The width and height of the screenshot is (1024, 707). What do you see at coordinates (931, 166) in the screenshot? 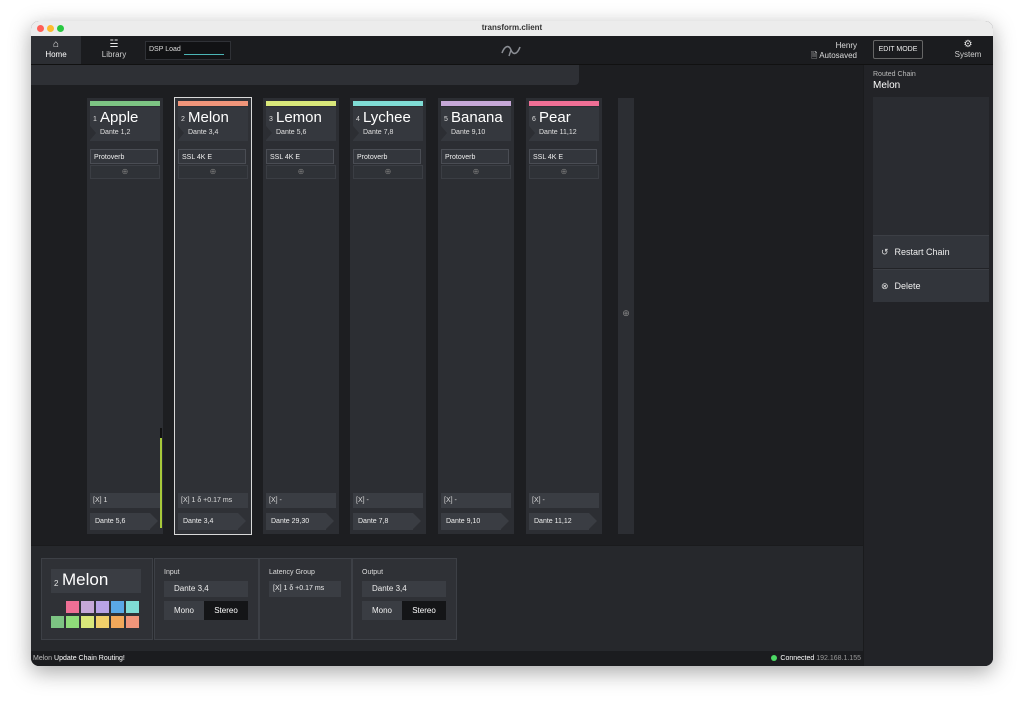
I see `routing-preview` at bounding box center [931, 166].